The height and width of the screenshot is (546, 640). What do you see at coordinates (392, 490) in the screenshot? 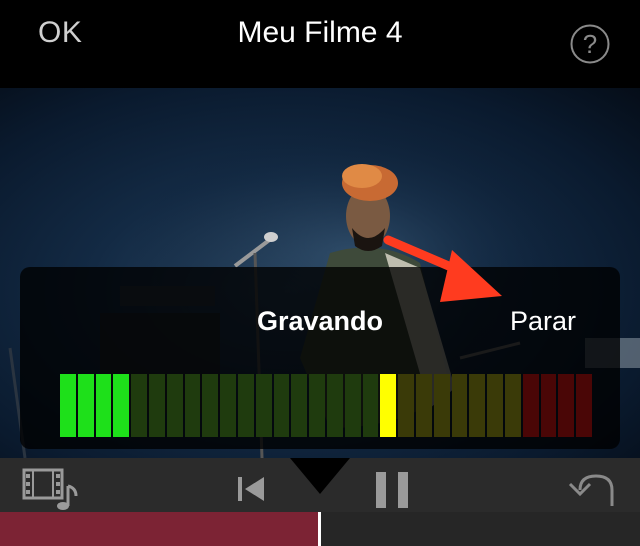
I see `pause-icon` at bounding box center [392, 490].